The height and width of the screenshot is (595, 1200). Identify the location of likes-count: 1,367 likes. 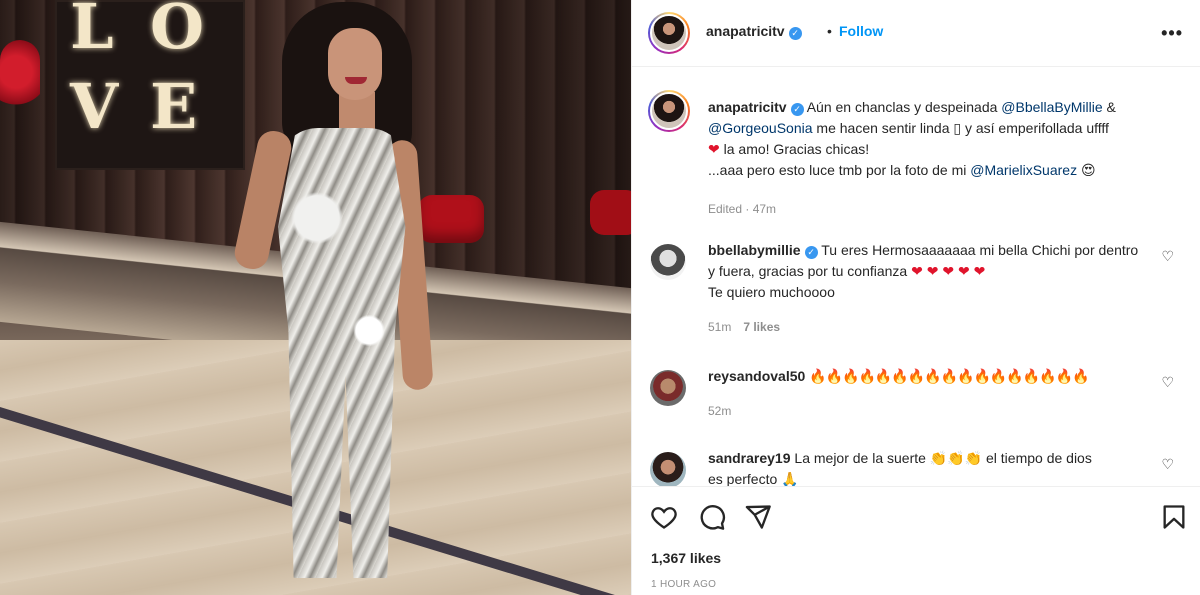
(686, 558).